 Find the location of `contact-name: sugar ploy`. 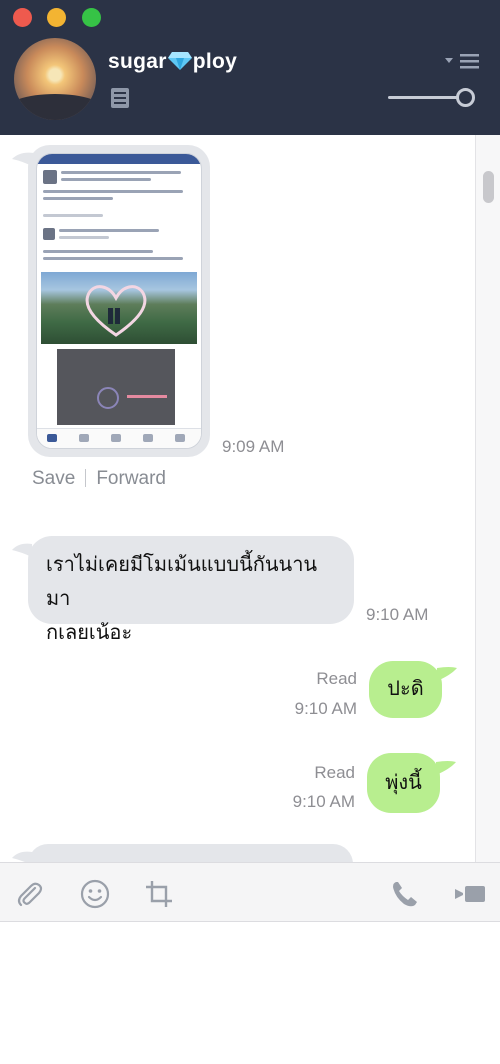

contact-name: sugar ploy is located at coordinates (172, 62).